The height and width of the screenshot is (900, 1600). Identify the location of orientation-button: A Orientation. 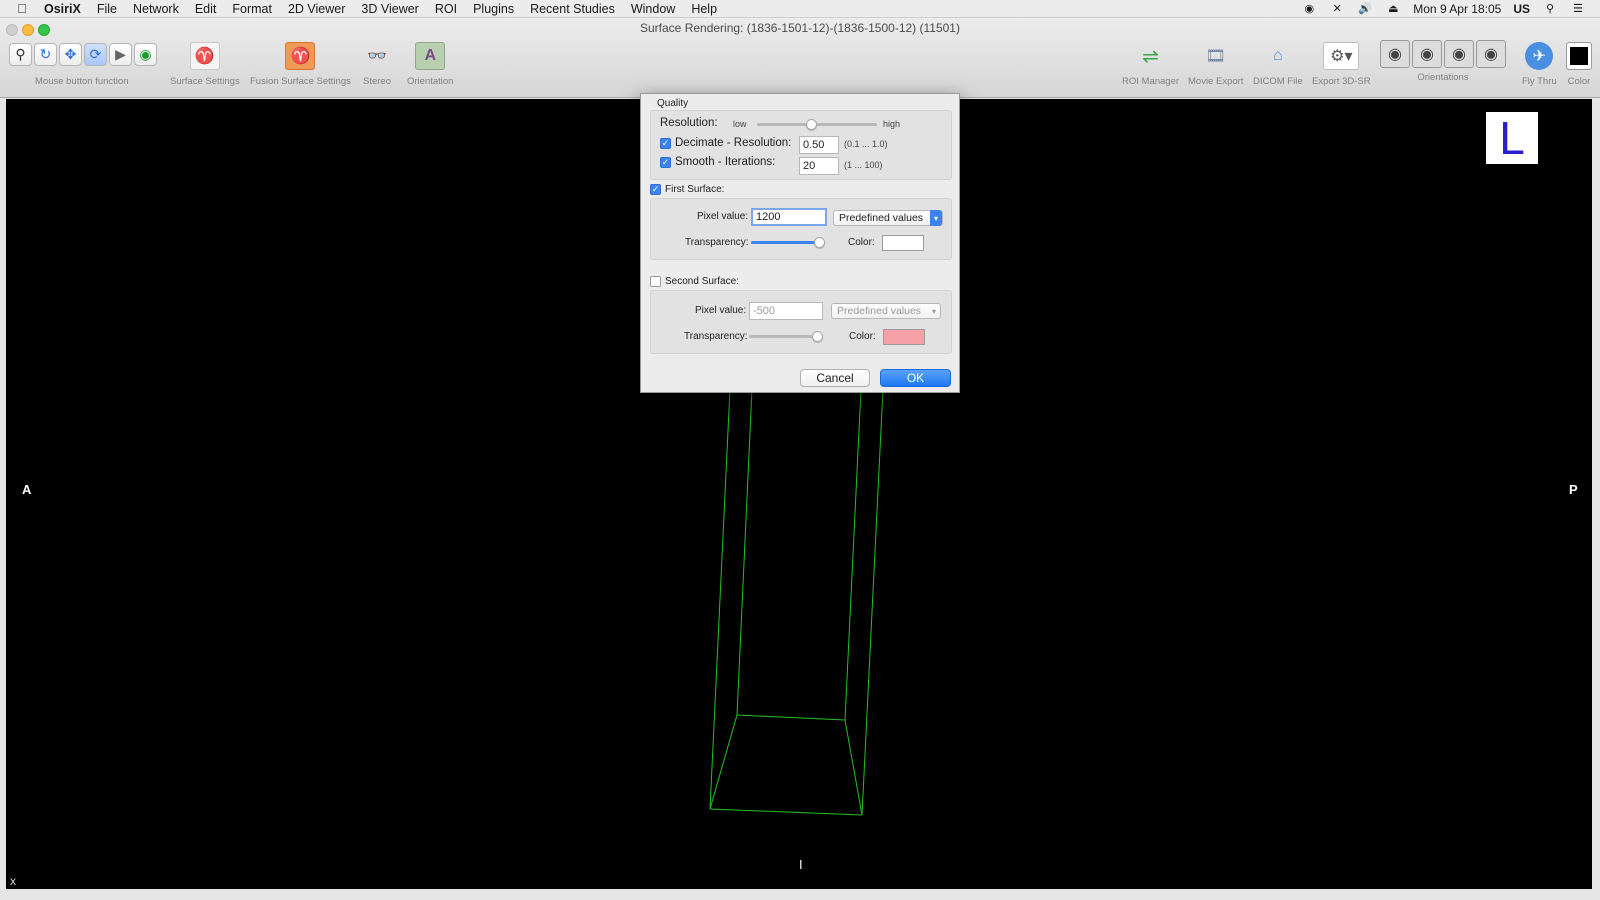
(430, 64).